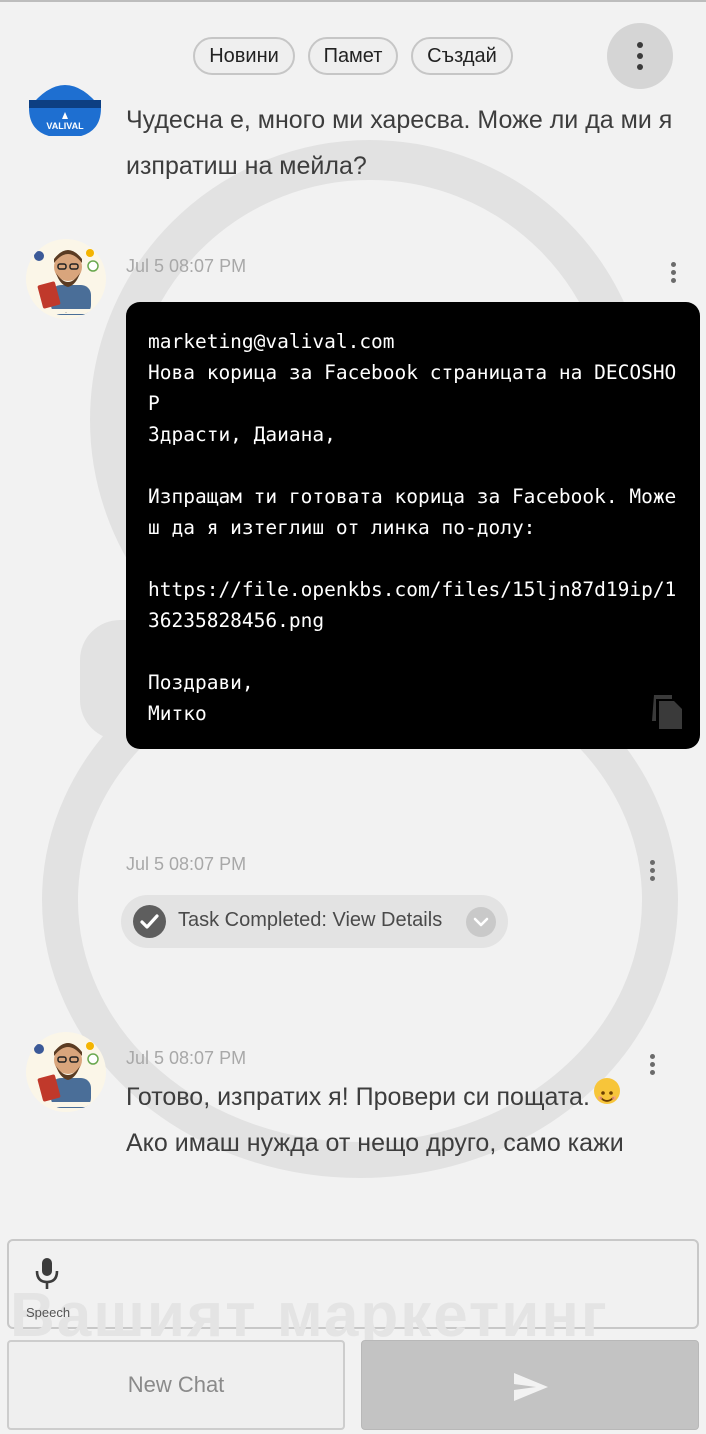 This screenshot has height=1434, width=706. What do you see at coordinates (48, 1312) in the screenshot?
I see `speech-label: Speech` at bounding box center [48, 1312].